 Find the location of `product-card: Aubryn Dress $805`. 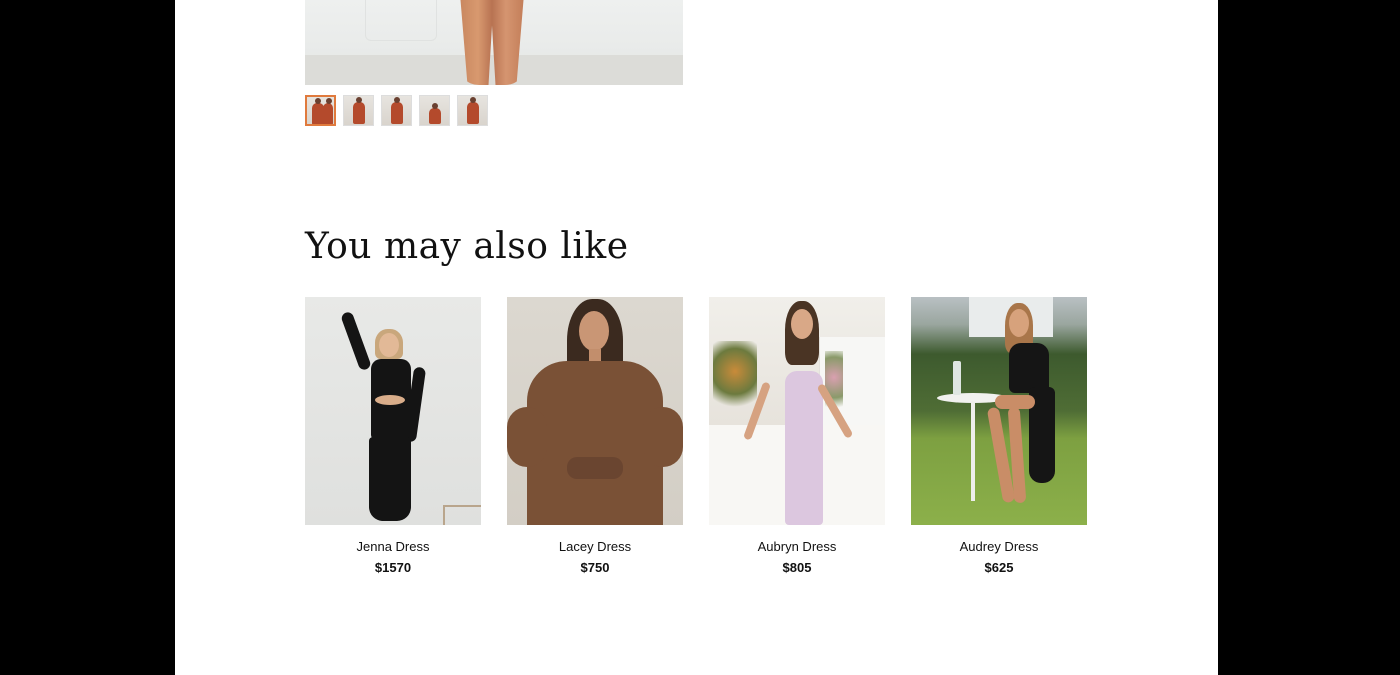

product-card: Aubryn Dress $805 is located at coordinates (797, 436).